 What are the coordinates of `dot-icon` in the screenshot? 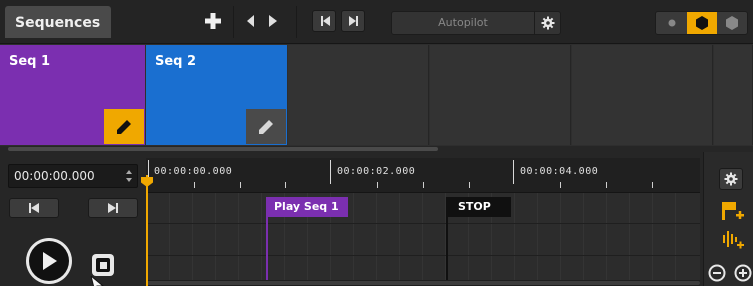 It's located at (672, 23).